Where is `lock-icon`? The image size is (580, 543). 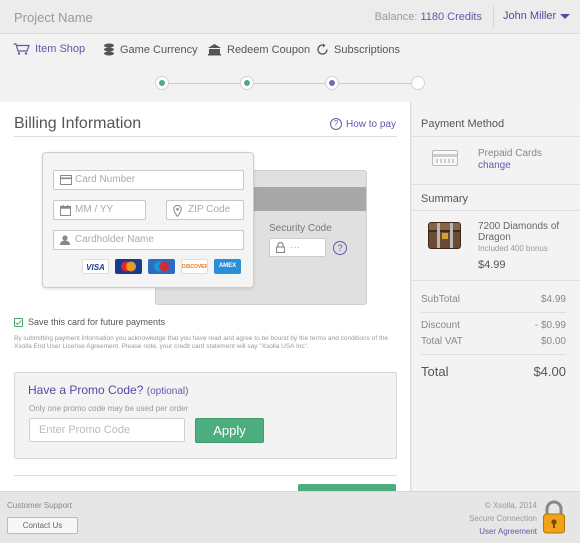 lock-icon is located at coordinates (280, 247).